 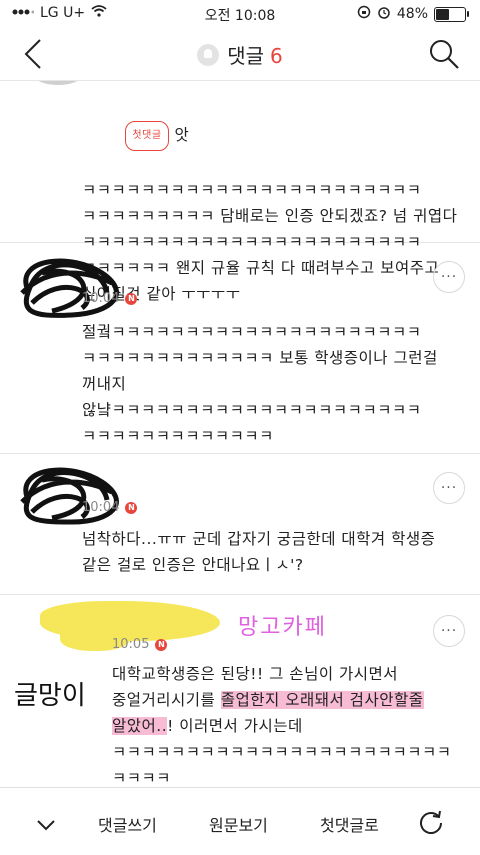 I want to click on chevron-down-icon, so click(x=46, y=825).